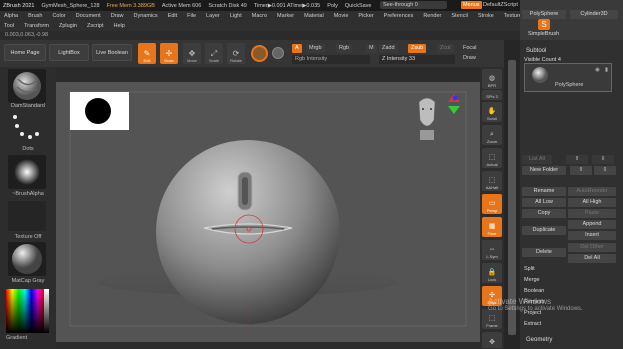 This screenshot has width=623, height=349. I want to click on merge-menu: Merge, so click(532, 280).